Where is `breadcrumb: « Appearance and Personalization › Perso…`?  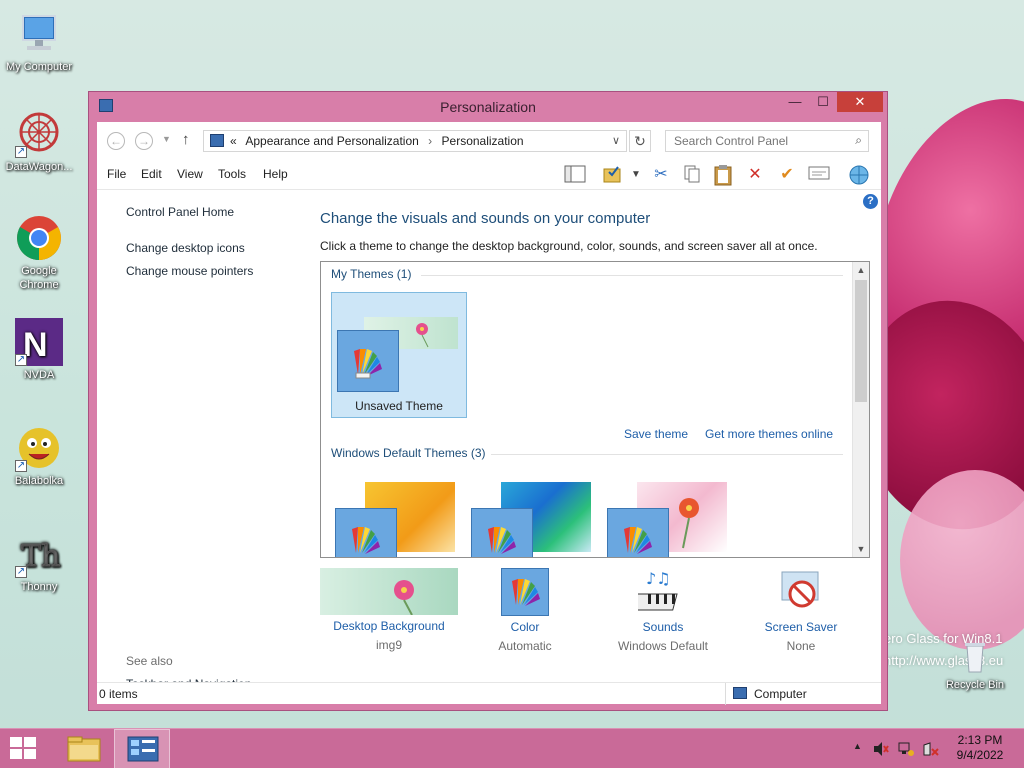
breadcrumb: « Appearance and Personalization › Perso… is located at coordinates (380, 141).